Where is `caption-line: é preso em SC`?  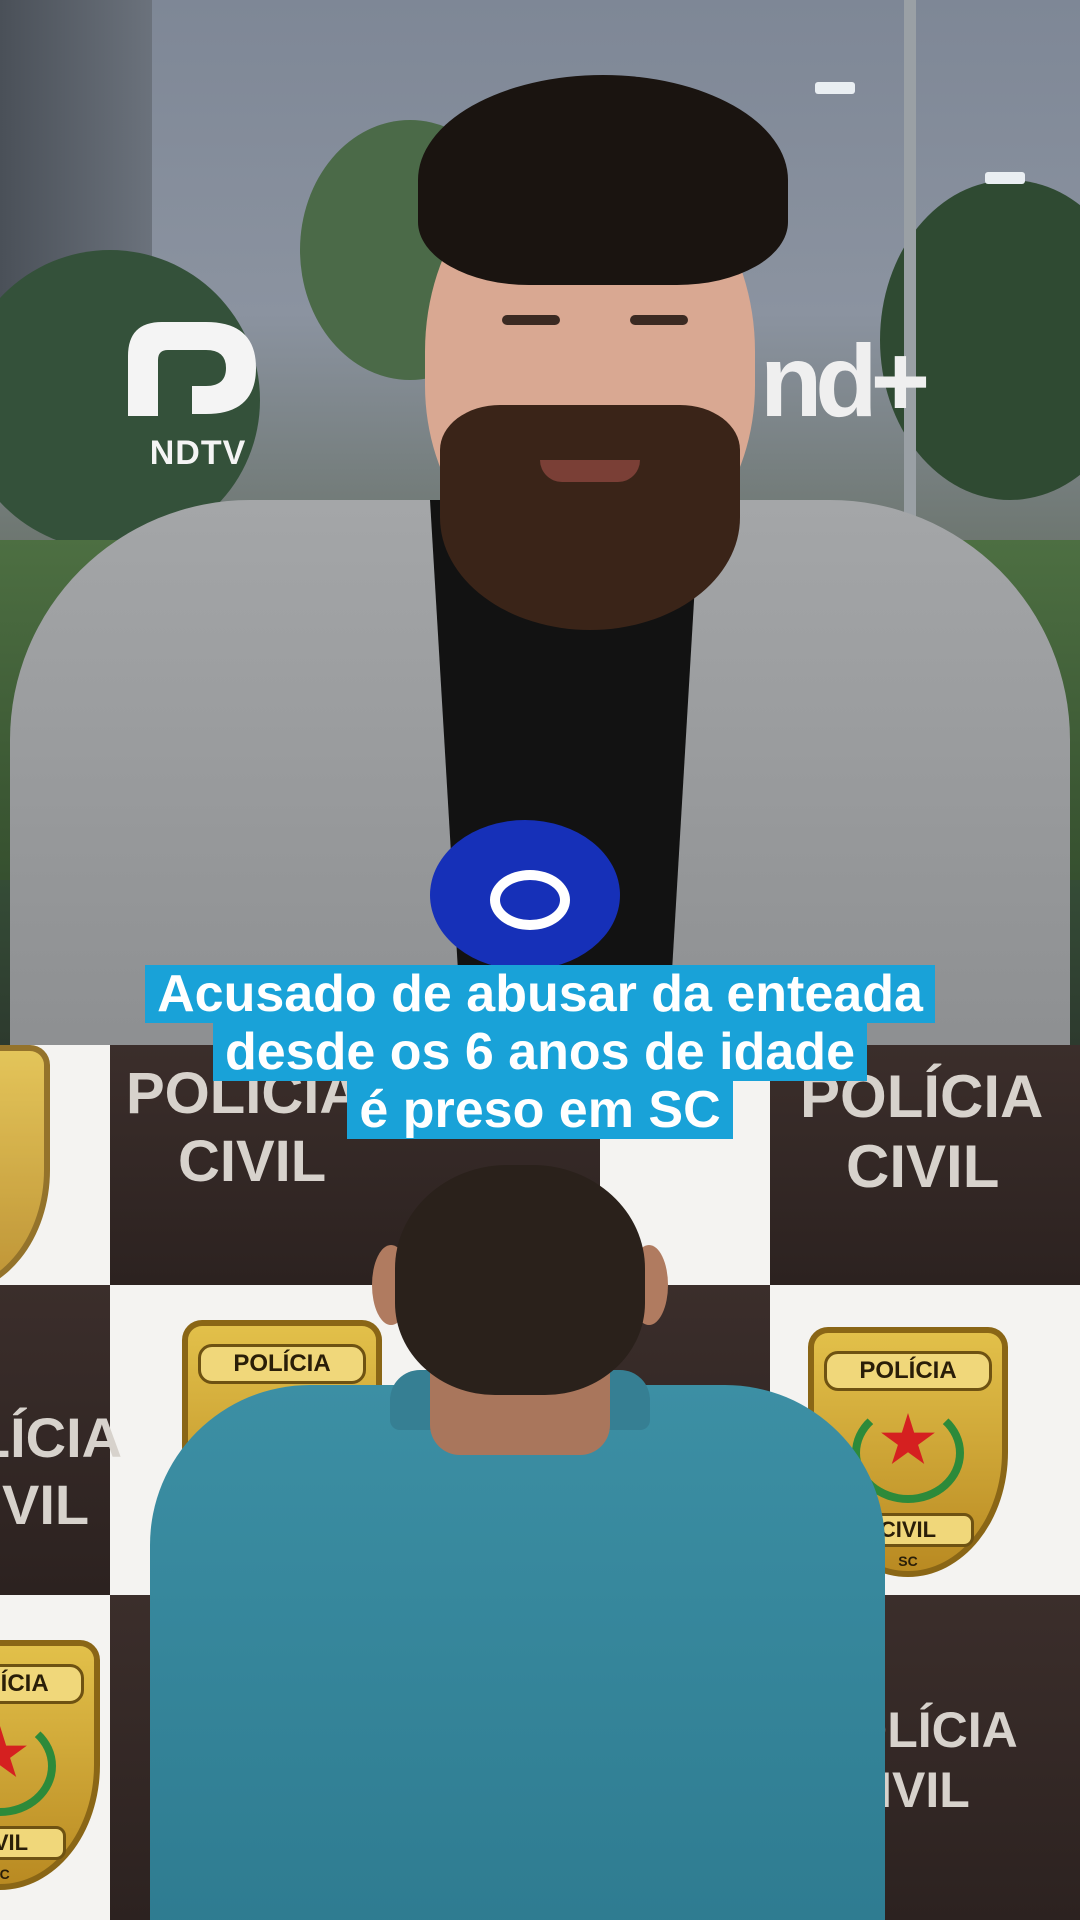
caption-line: é preso em SC is located at coordinates (540, 1110).